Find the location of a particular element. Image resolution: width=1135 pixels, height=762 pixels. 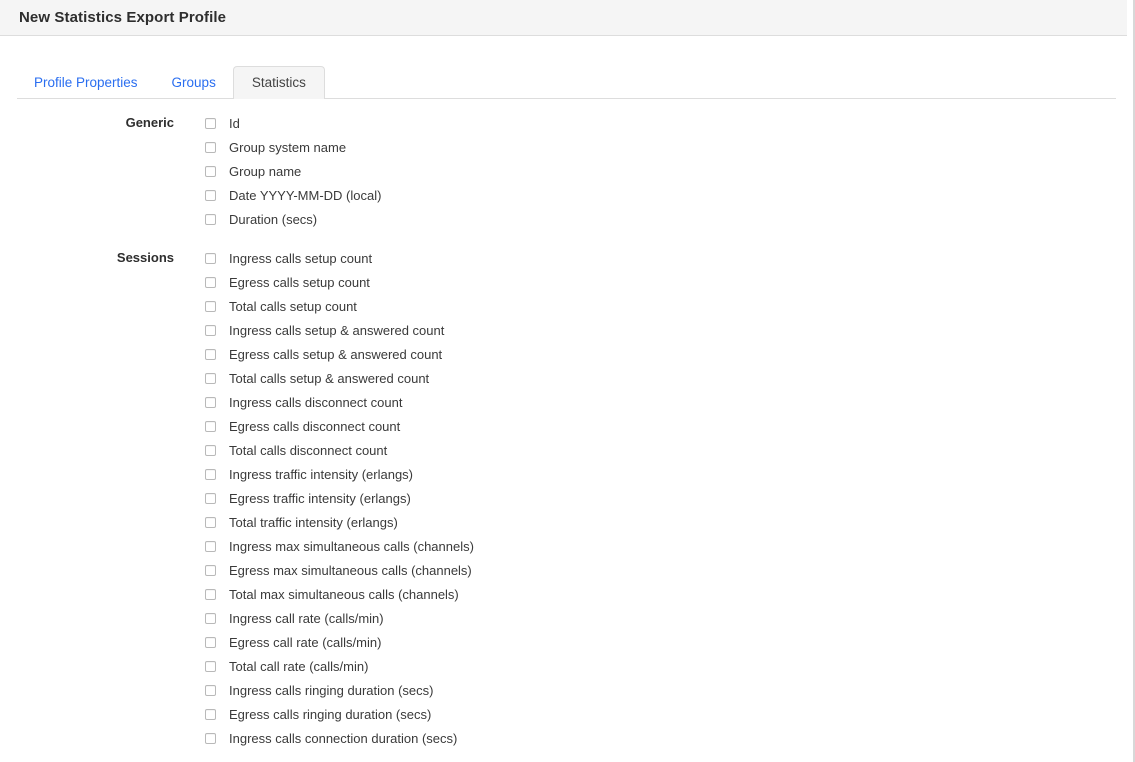

checkbox-label: Id is located at coordinates (234, 123).